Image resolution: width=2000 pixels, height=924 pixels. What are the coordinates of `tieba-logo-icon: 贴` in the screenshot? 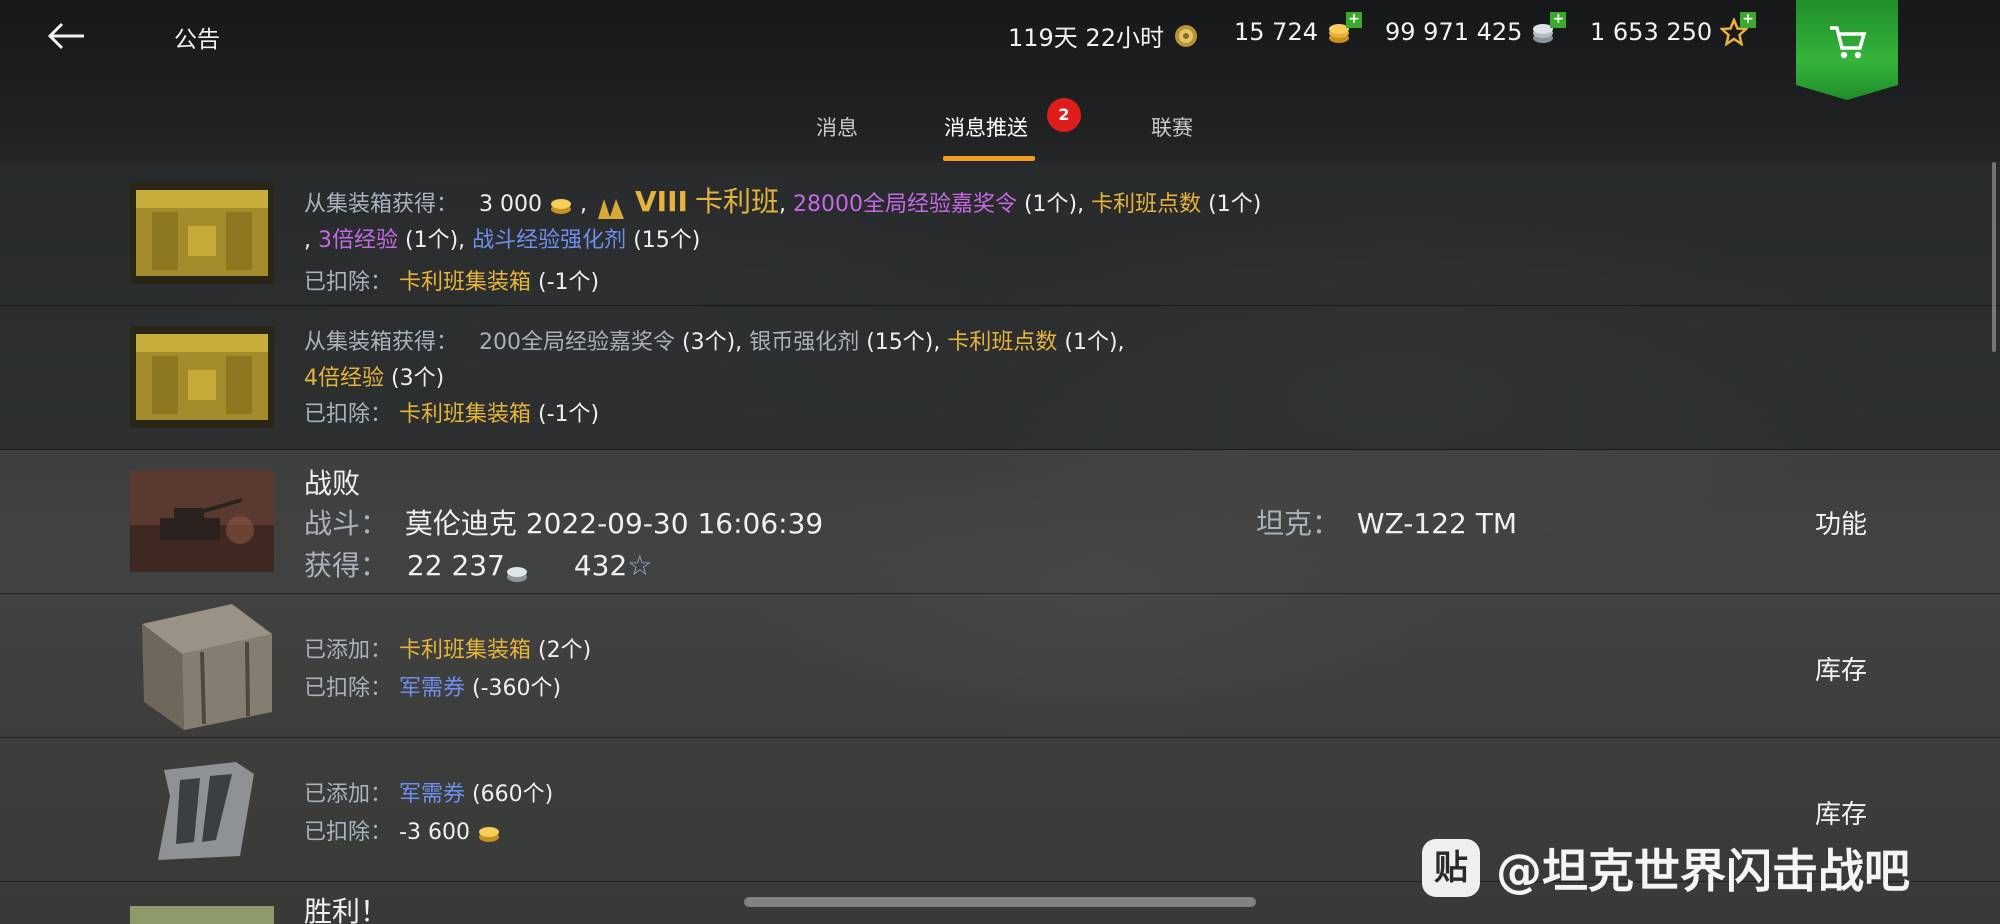 It's located at (1451, 868).